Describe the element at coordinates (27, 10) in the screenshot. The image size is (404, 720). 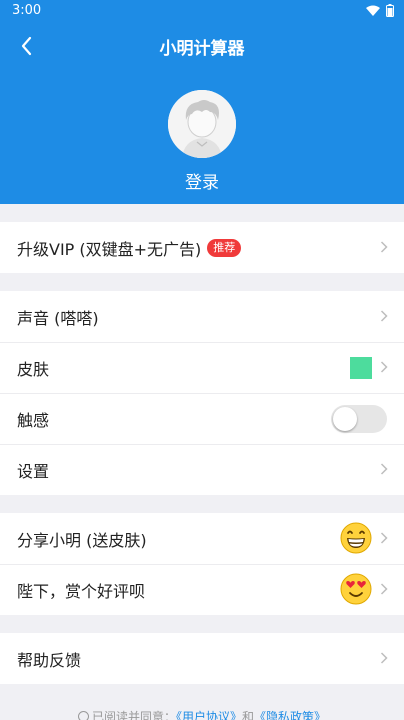
I see `status-time: 3:00` at that location.